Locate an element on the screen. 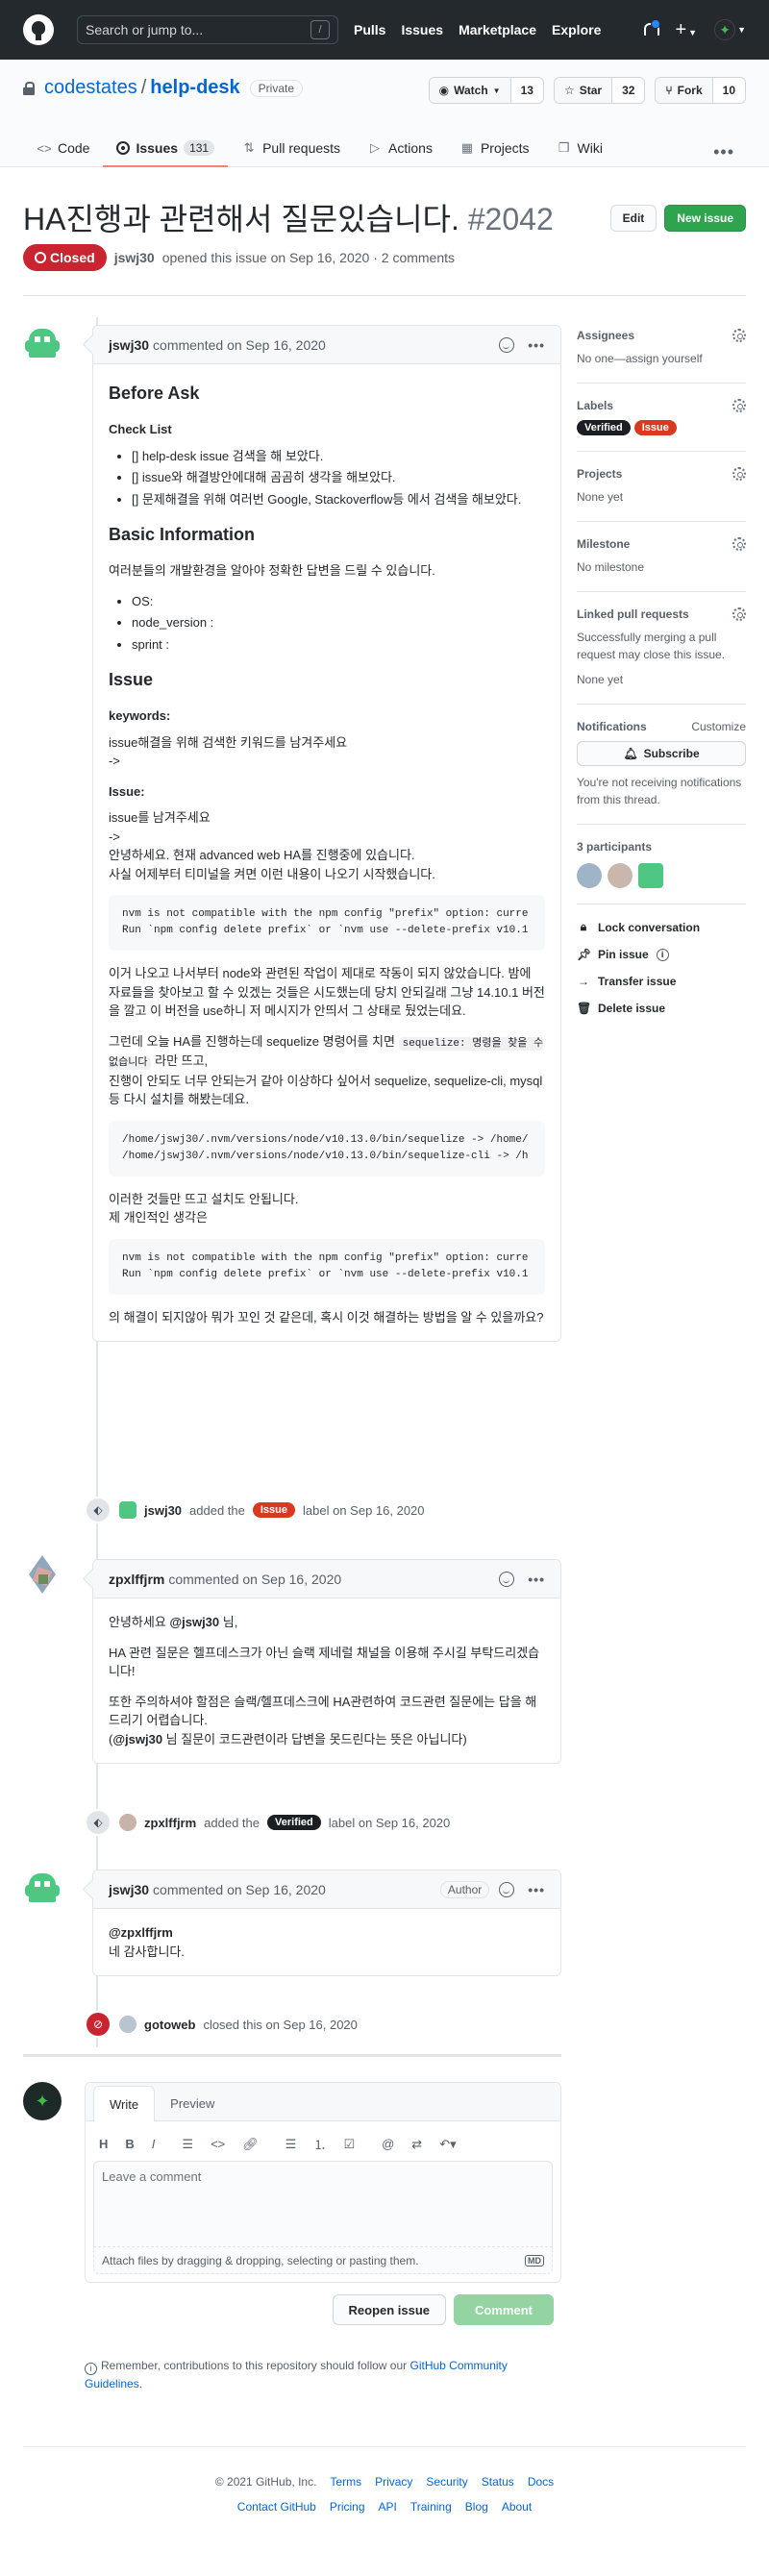 This screenshot has height=2576, width=769. watch-button: ◉ Watch ▼ 13 is located at coordinates (486, 90).